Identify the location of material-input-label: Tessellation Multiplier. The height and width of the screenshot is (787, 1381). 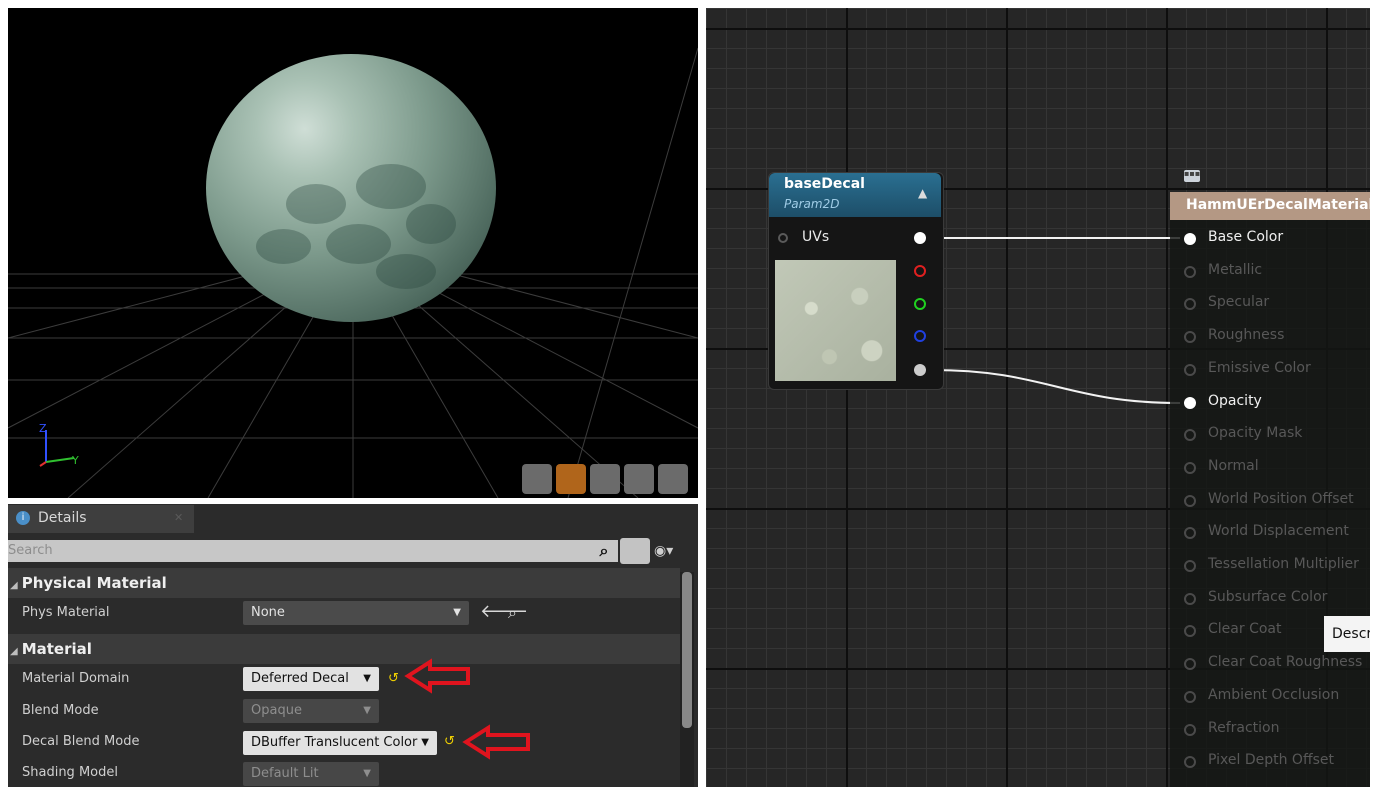
(1283, 564).